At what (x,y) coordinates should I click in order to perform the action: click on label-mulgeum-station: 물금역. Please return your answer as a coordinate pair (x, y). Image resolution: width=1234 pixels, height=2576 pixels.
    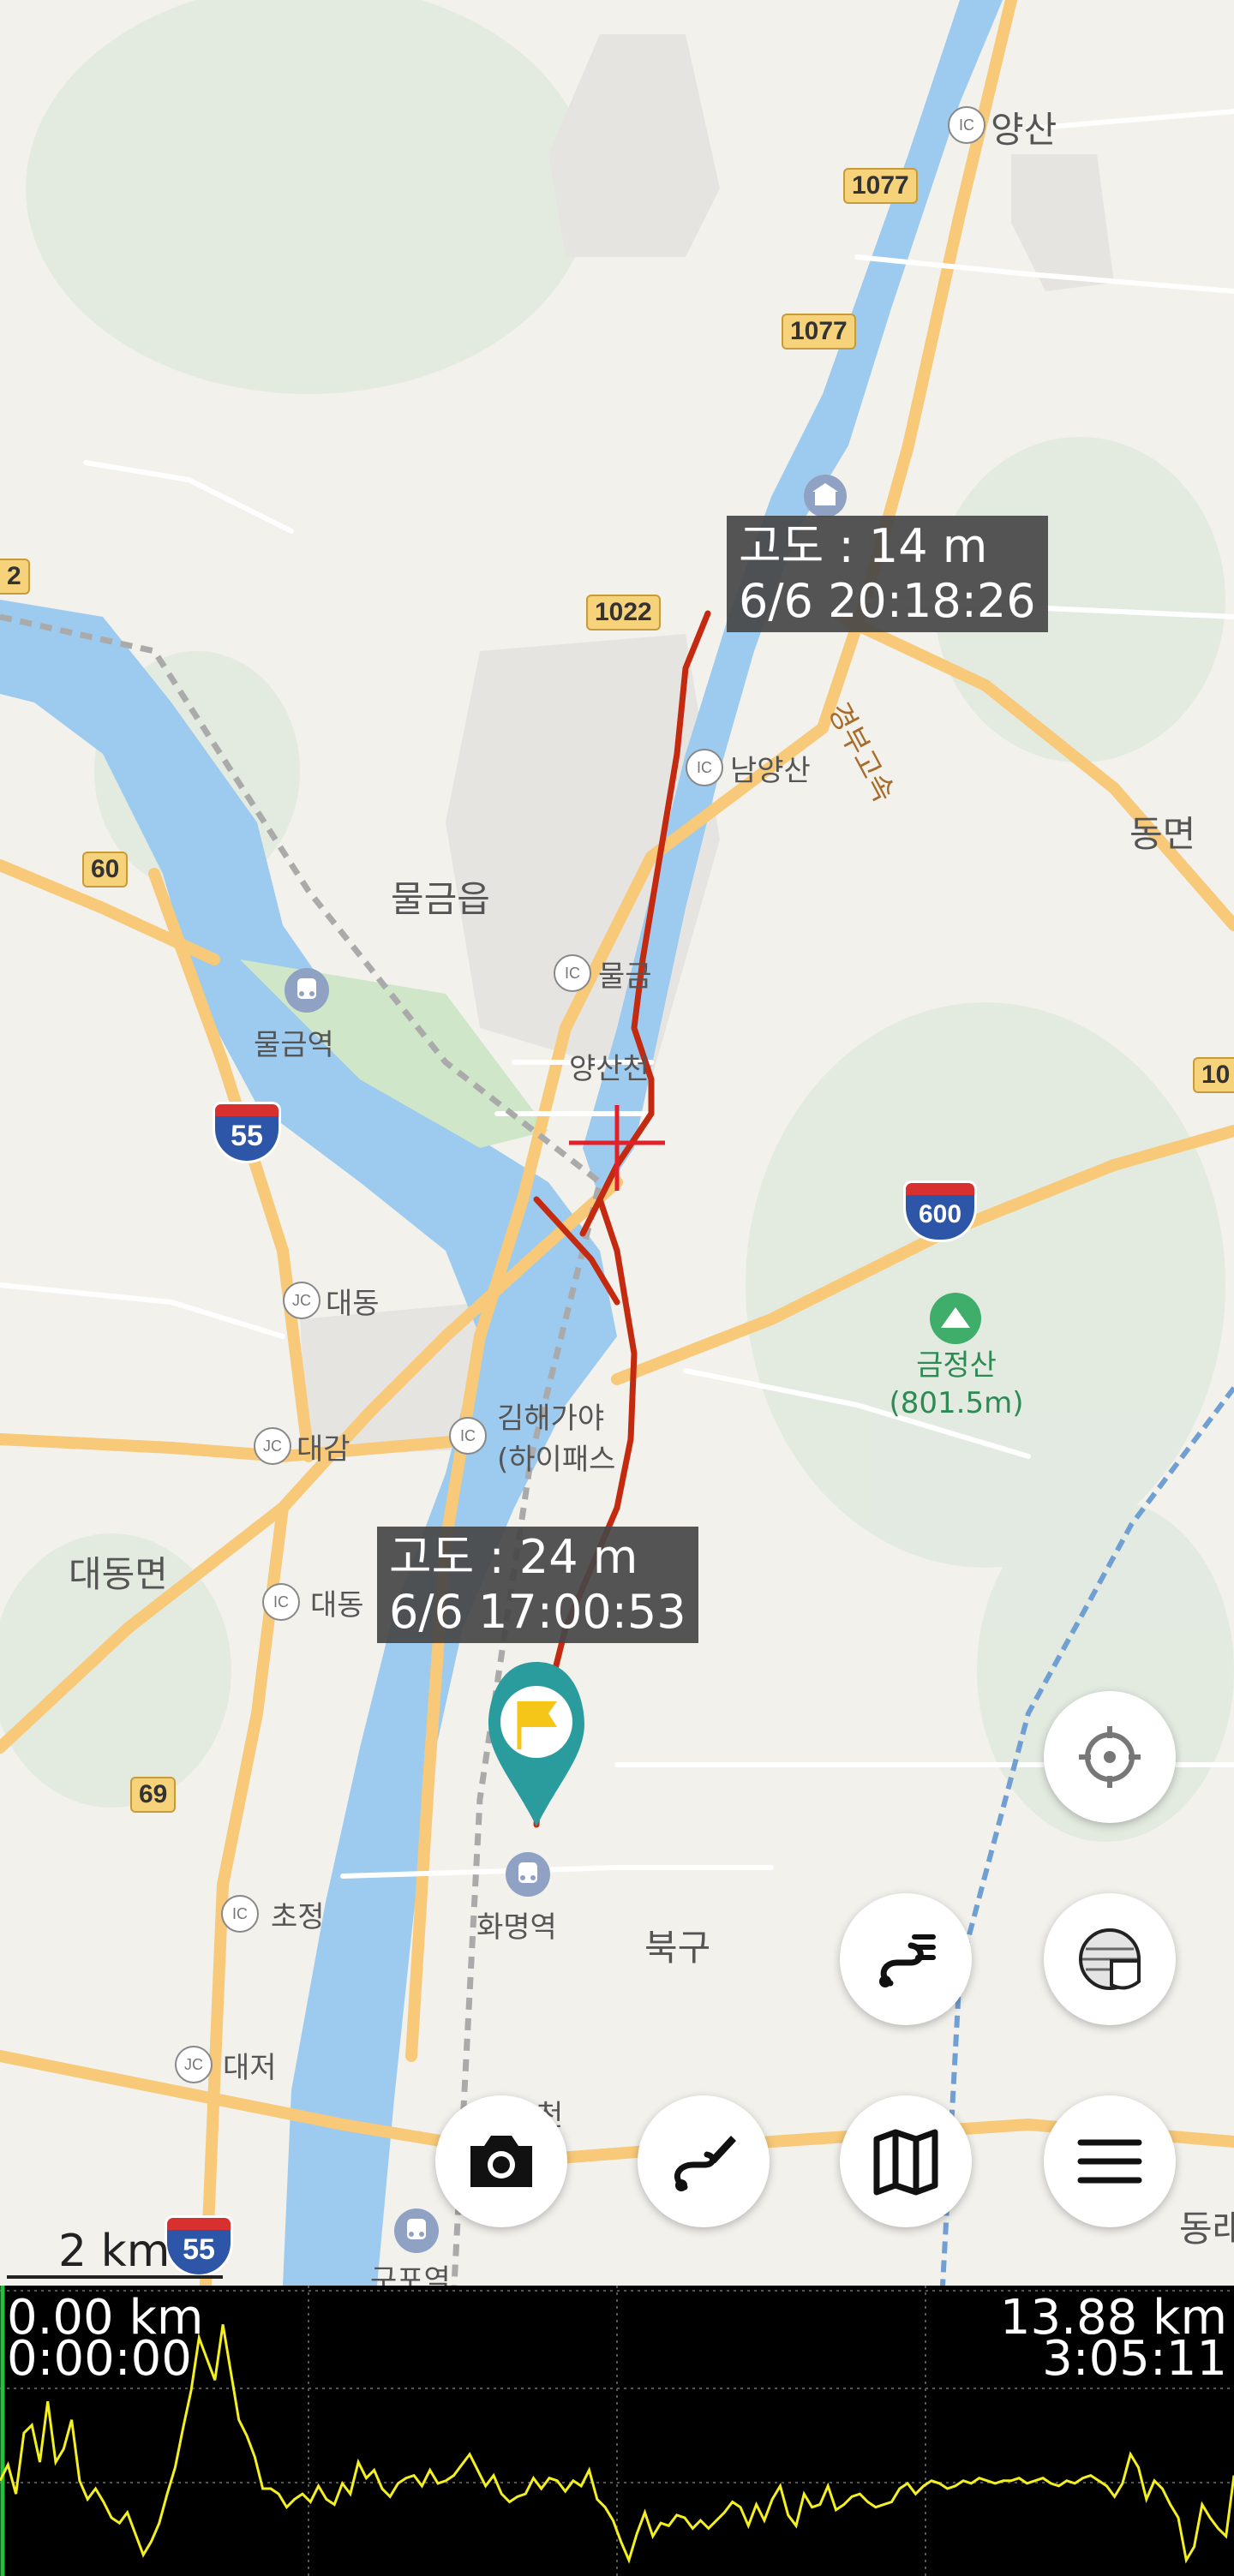
    Looking at the image, I should click on (294, 1045).